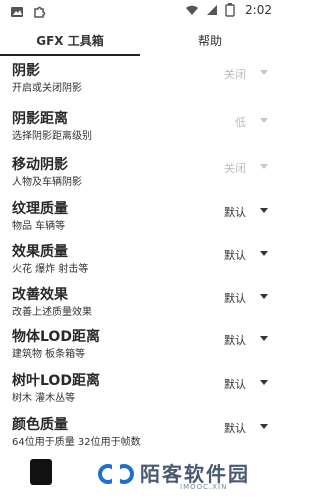 Image resolution: width=320 pixels, height=500 pixels. What do you see at coordinates (232, 10) in the screenshot?
I see `battery-icon` at bounding box center [232, 10].